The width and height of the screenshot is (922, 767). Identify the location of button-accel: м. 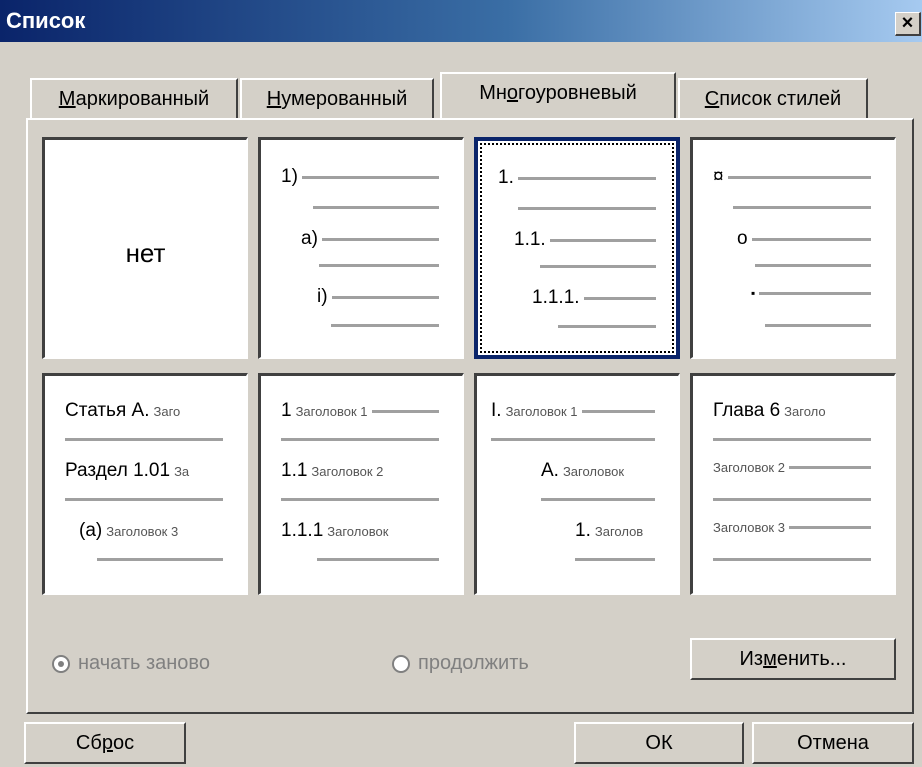
(770, 659).